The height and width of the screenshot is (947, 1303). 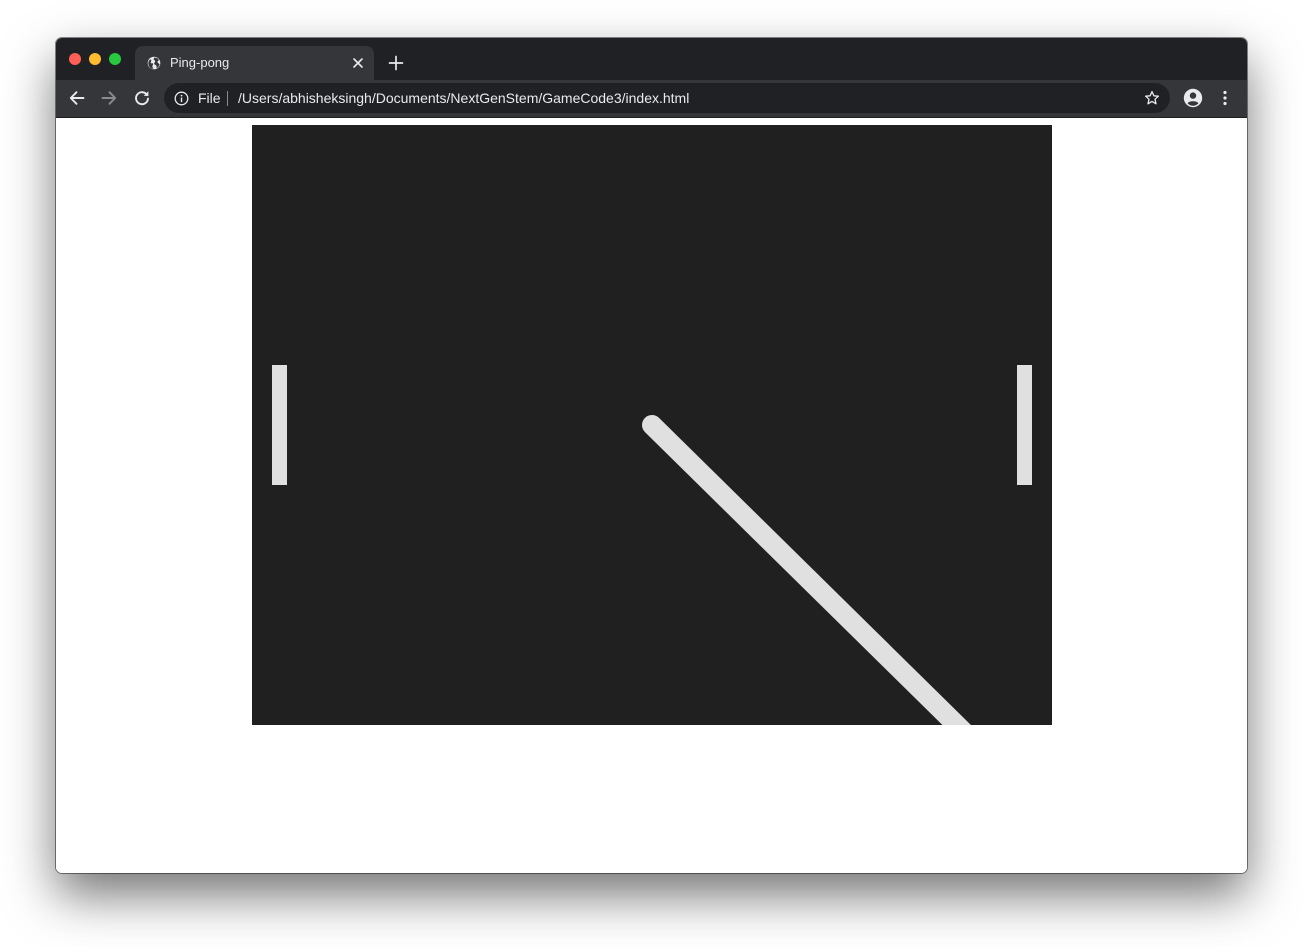 What do you see at coordinates (75, 59) in the screenshot?
I see `close-window-button` at bounding box center [75, 59].